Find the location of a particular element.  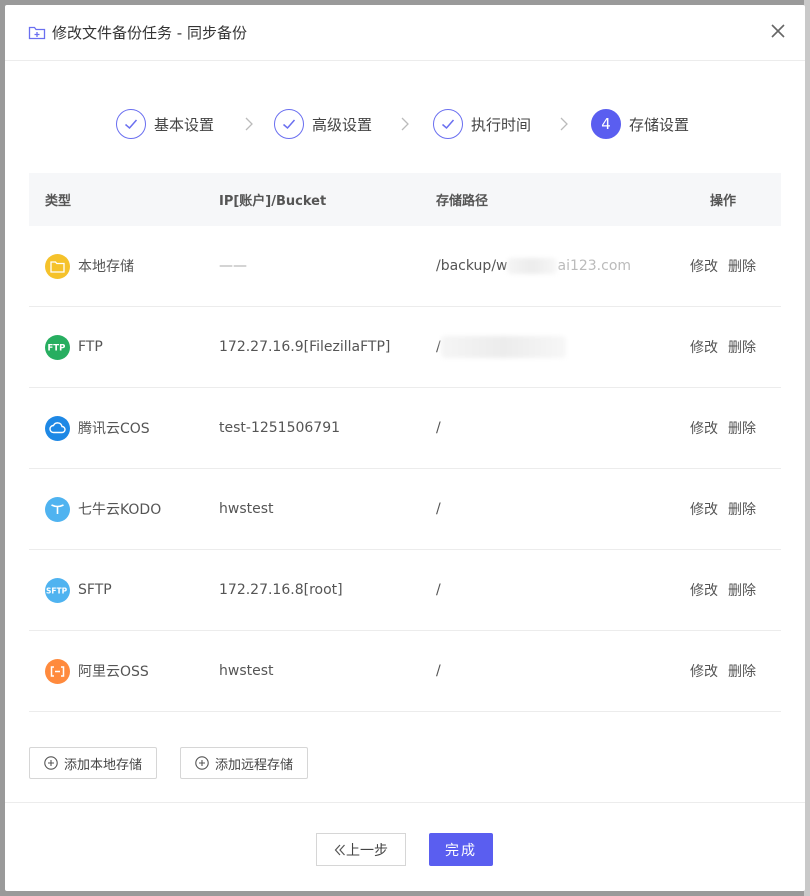

add-local-label: 添加本地存储 is located at coordinates (103, 765).